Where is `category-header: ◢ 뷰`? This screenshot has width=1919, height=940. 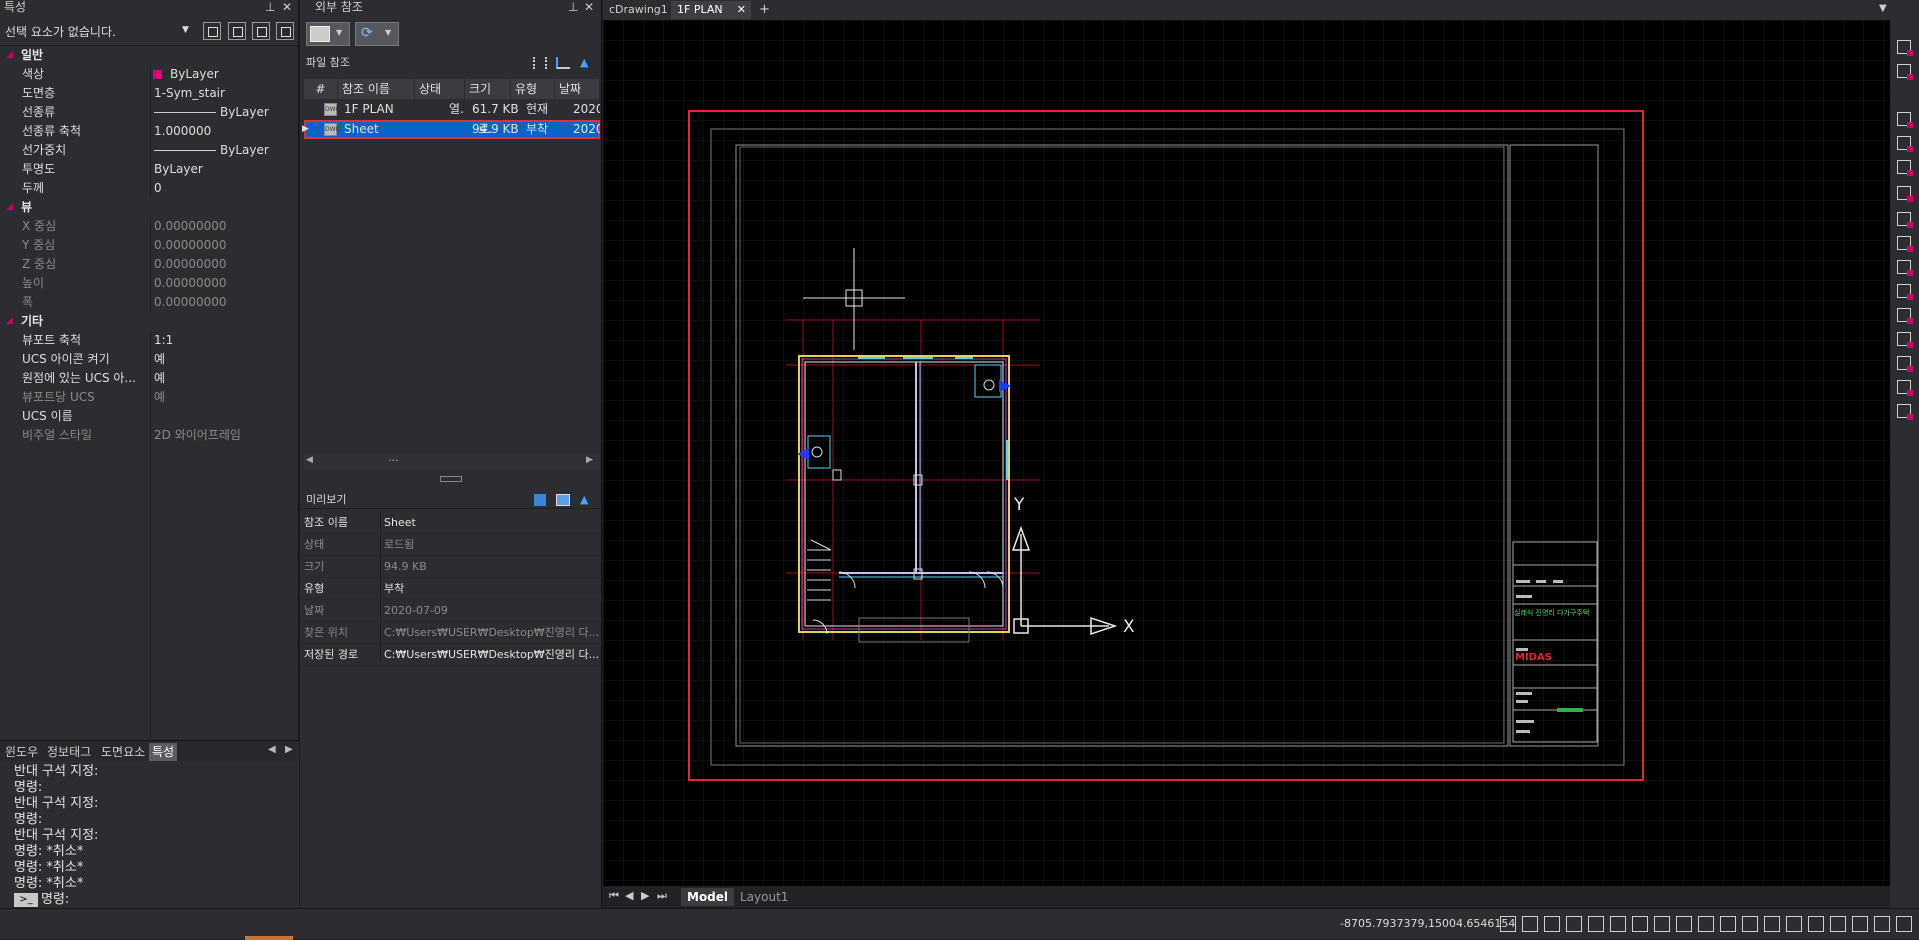
category-header: ◢ 뷰 is located at coordinates (149, 207).